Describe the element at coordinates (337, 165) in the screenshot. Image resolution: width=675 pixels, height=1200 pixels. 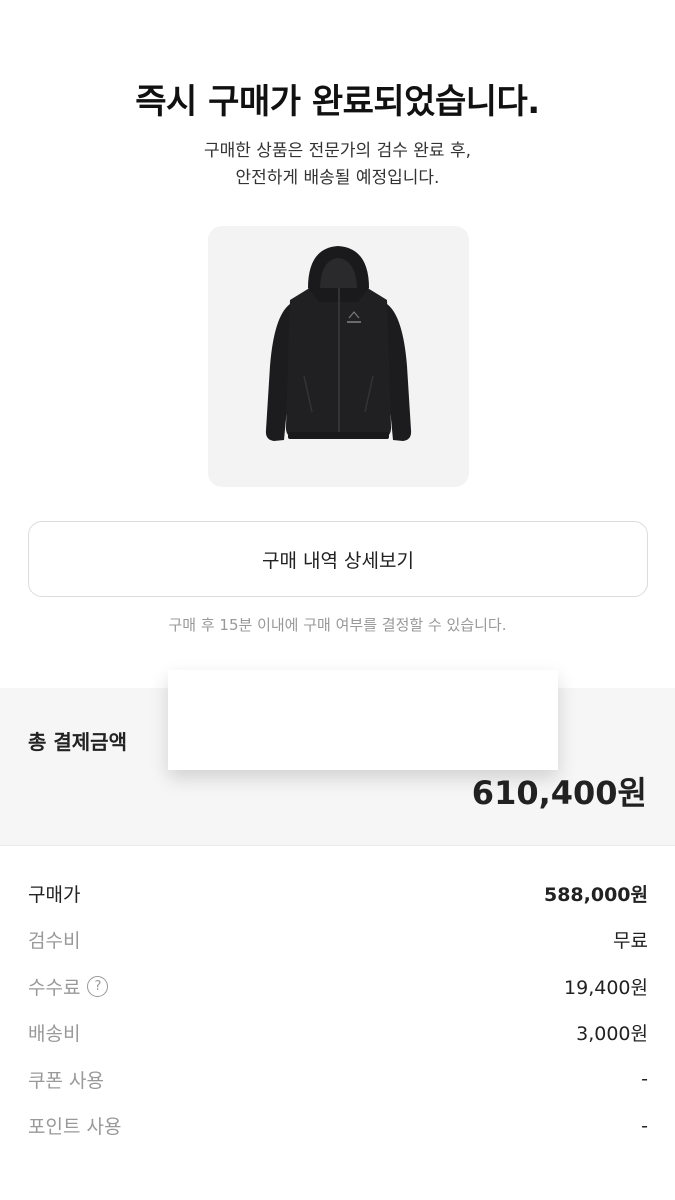
I see `page-subtitle: 구매한 상품은 전문가의 검수 완료 후, 안전하게 배송될 예정입니다.` at that location.